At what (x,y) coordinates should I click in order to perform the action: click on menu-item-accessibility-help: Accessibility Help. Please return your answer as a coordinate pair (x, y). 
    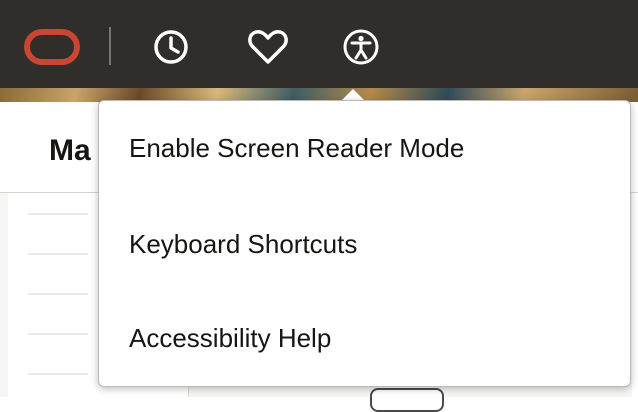
    Looking at the image, I should click on (230, 338).